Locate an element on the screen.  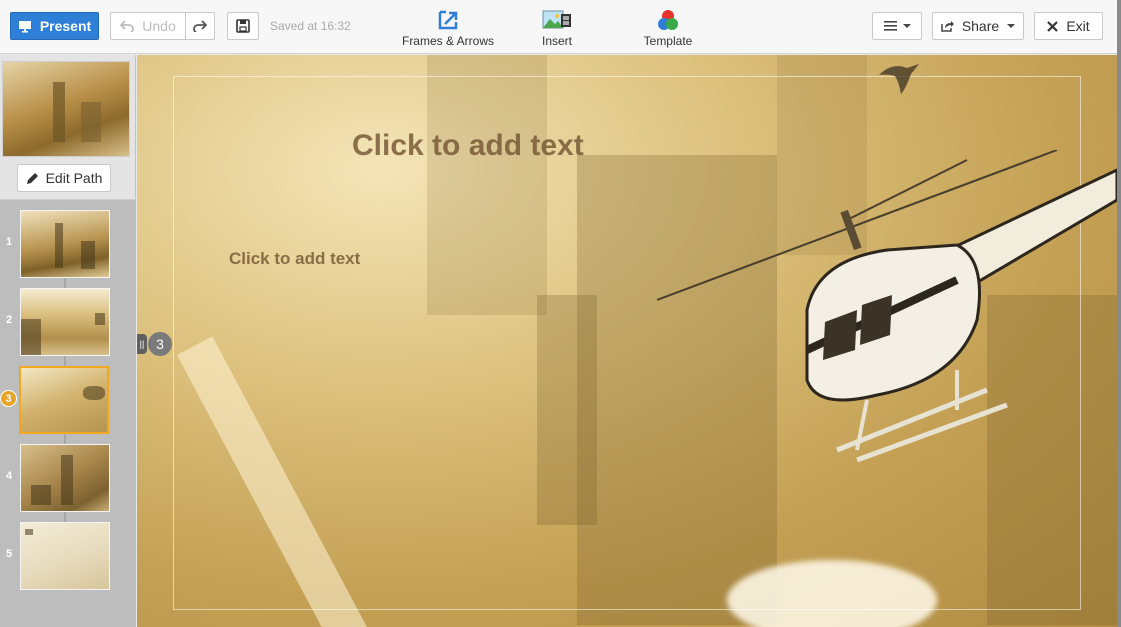
slide-item-4: 4 is located at coordinates (68, 478).